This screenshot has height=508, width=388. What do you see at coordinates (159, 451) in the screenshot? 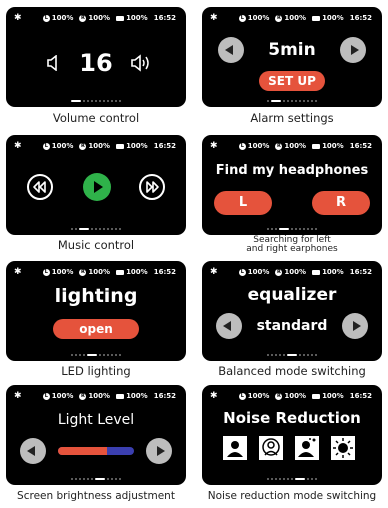
I see `light-increase-button` at bounding box center [159, 451].